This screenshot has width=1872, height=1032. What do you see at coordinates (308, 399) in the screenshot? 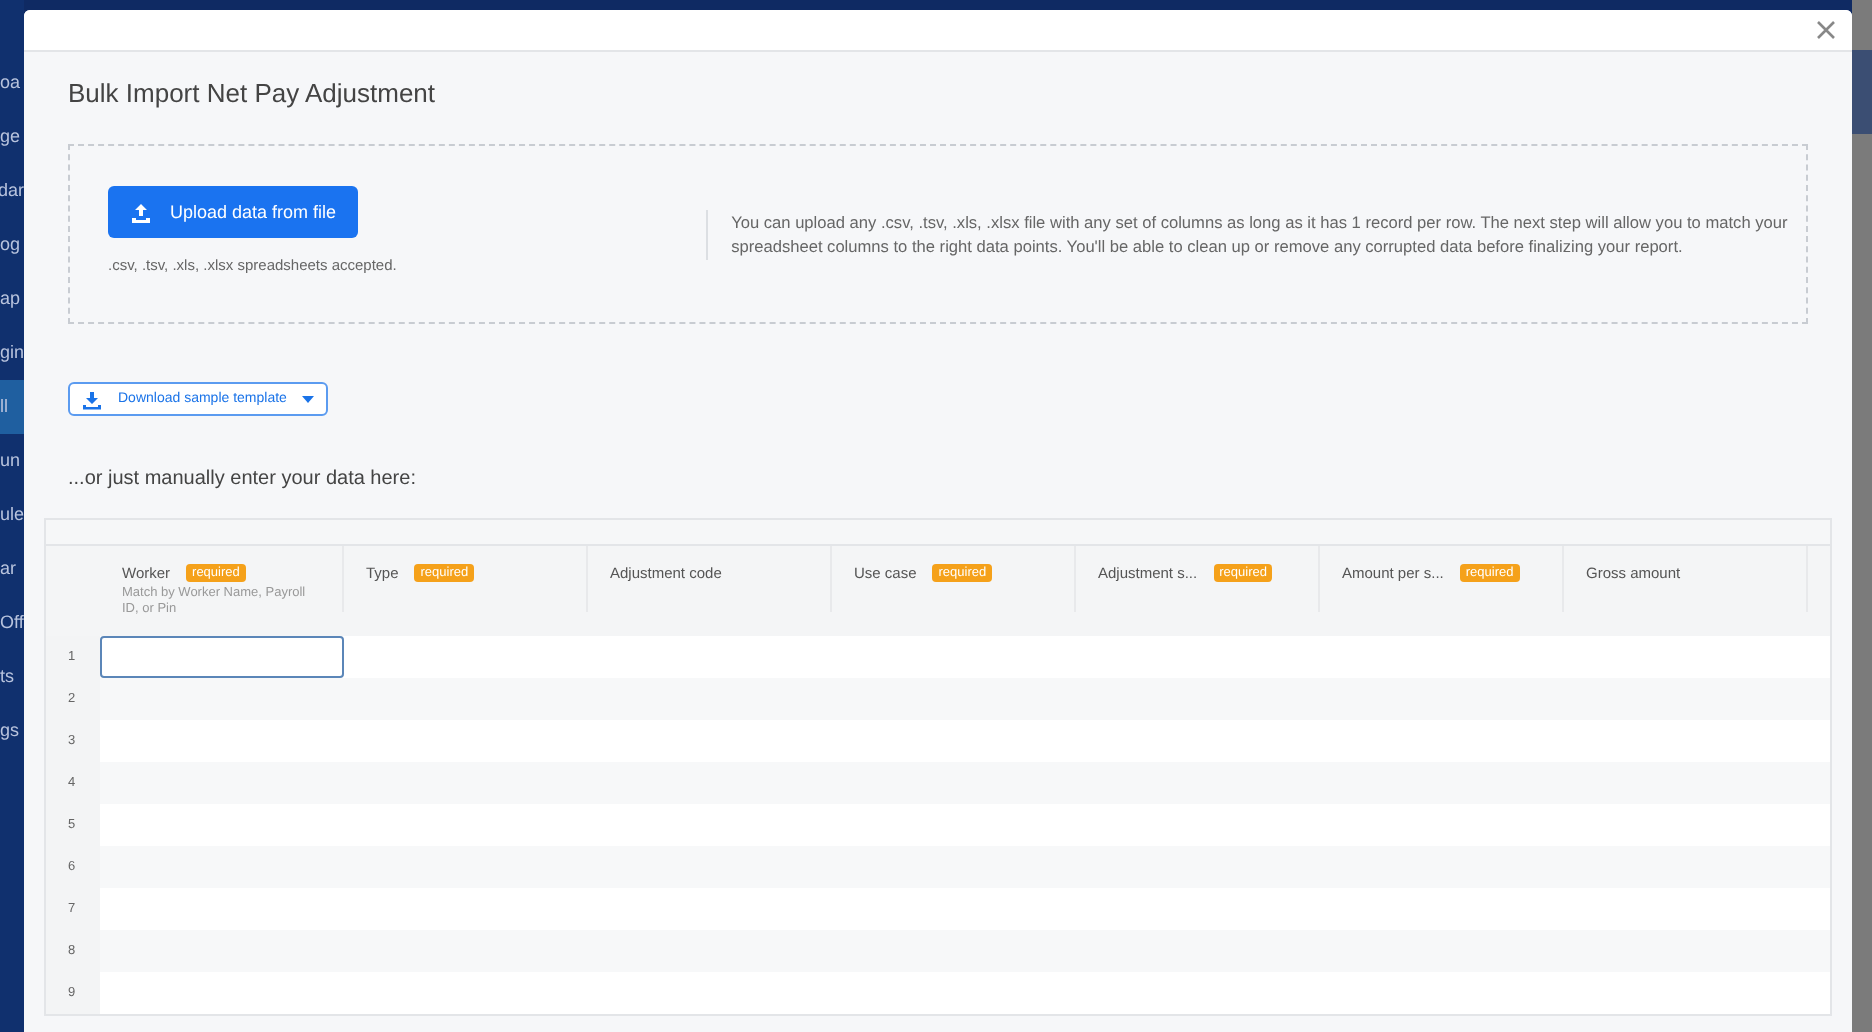
I see `caret-icon` at bounding box center [308, 399].